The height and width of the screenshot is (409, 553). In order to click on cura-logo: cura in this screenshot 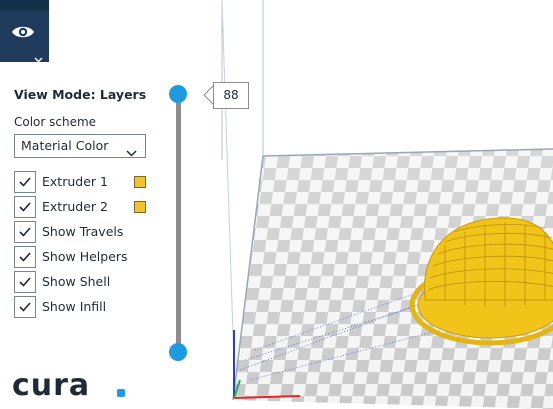, I will do `click(51, 385)`.